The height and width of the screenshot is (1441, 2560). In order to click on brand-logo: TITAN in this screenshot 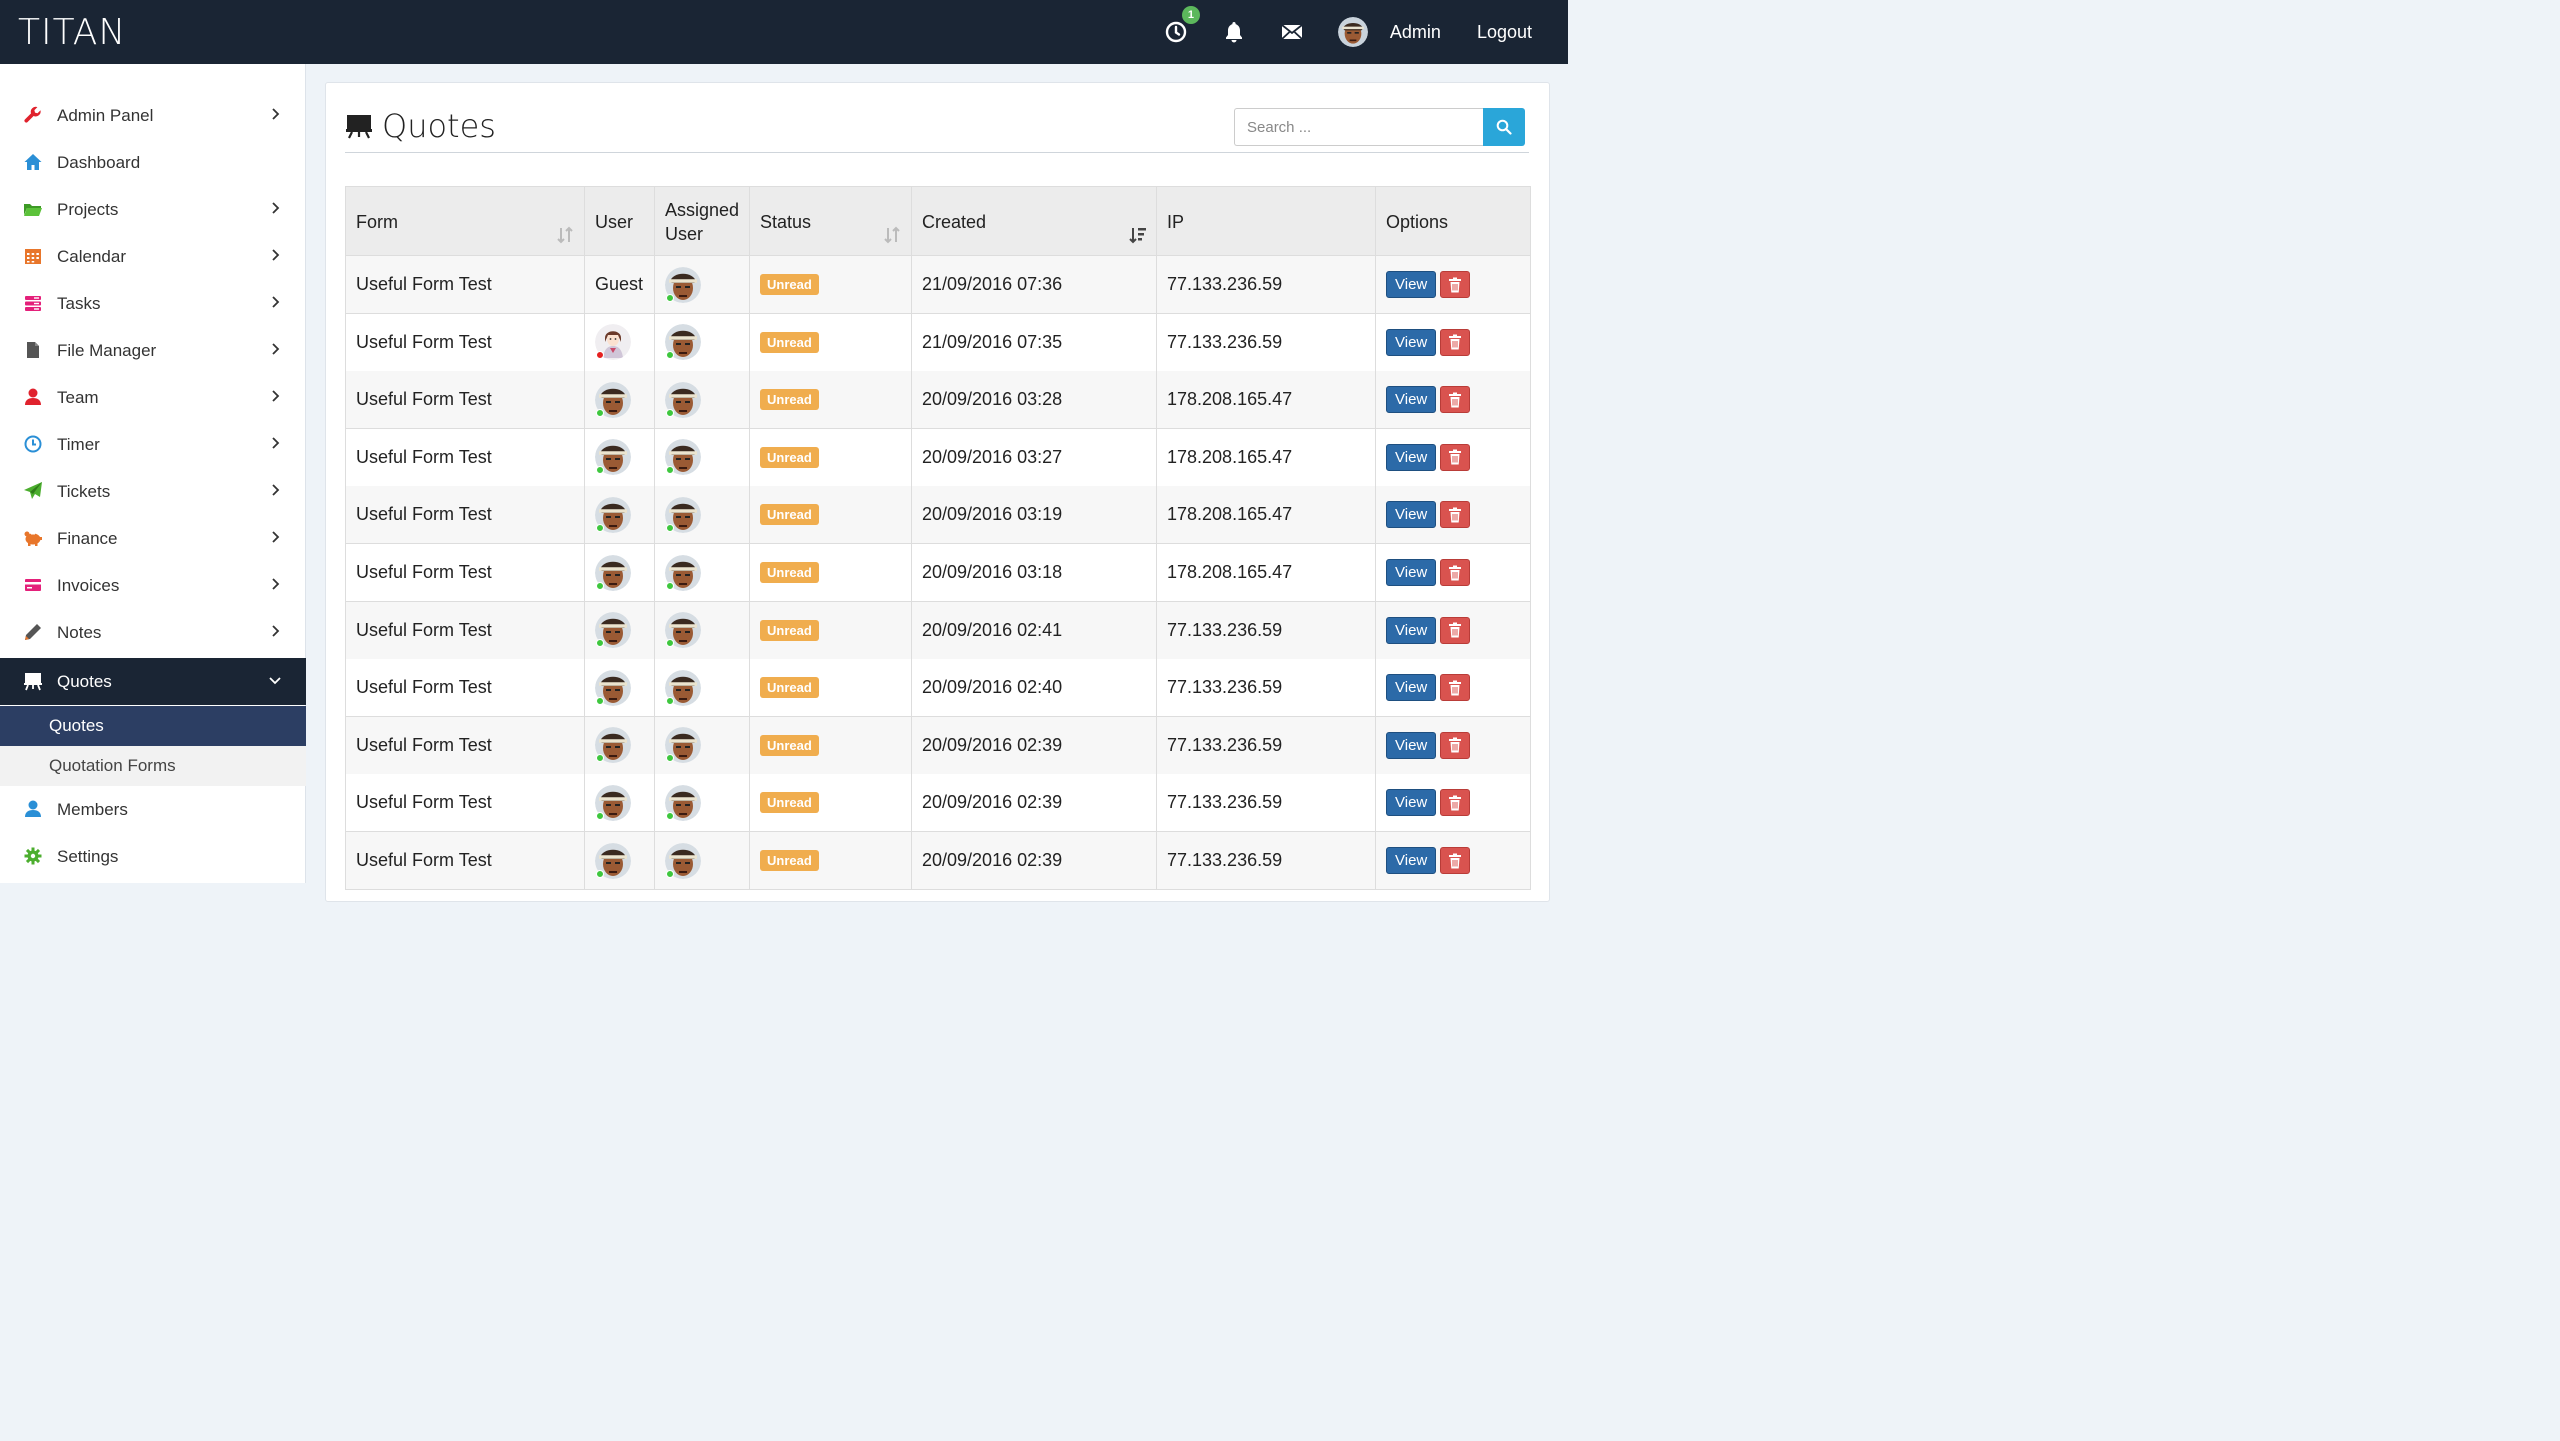, I will do `click(72, 32)`.